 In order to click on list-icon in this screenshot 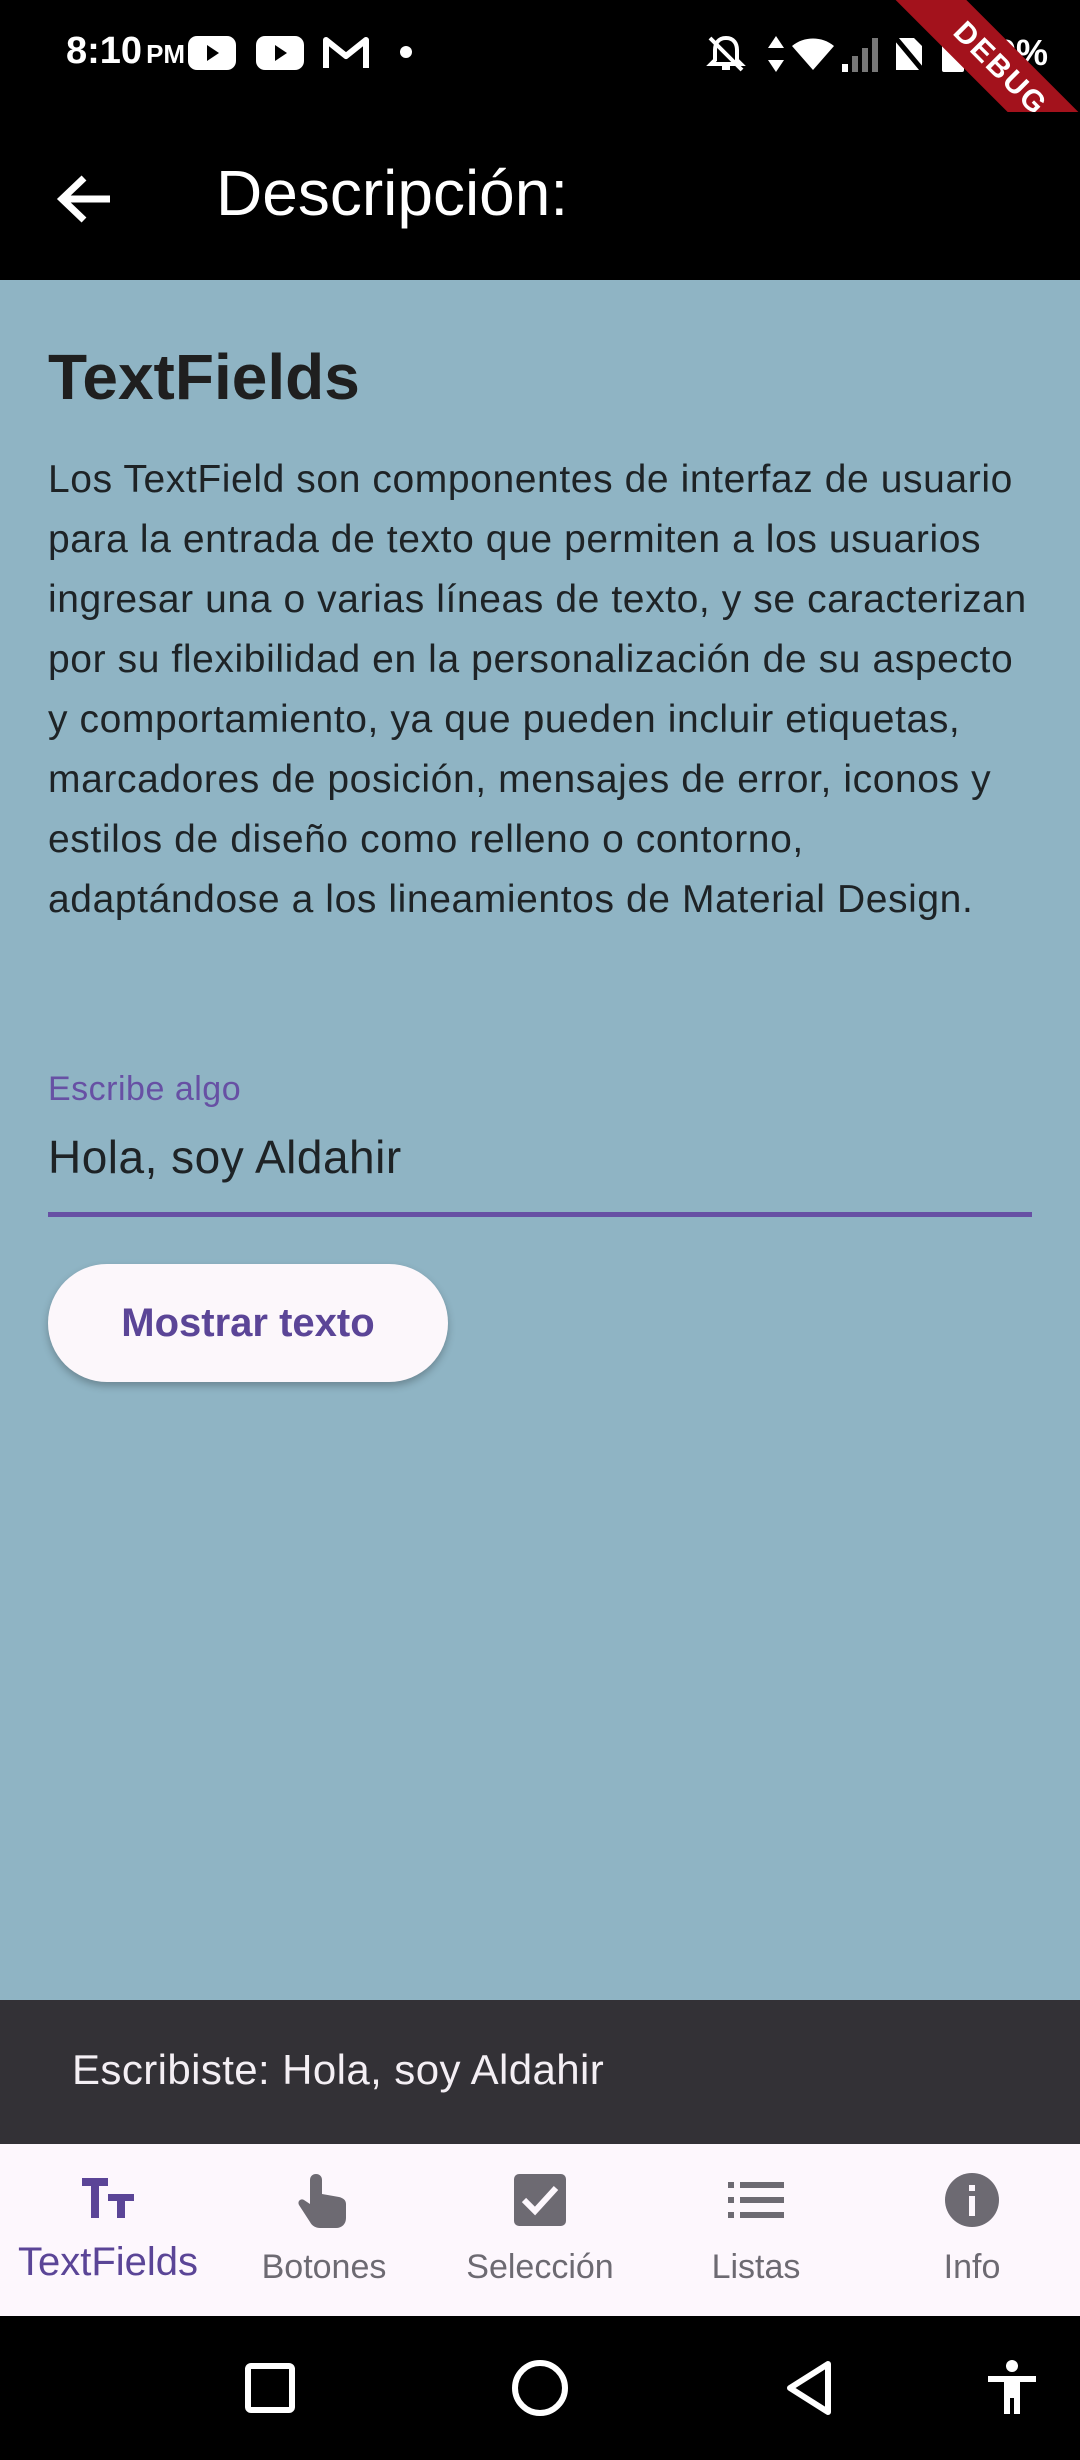, I will do `click(756, 2200)`.